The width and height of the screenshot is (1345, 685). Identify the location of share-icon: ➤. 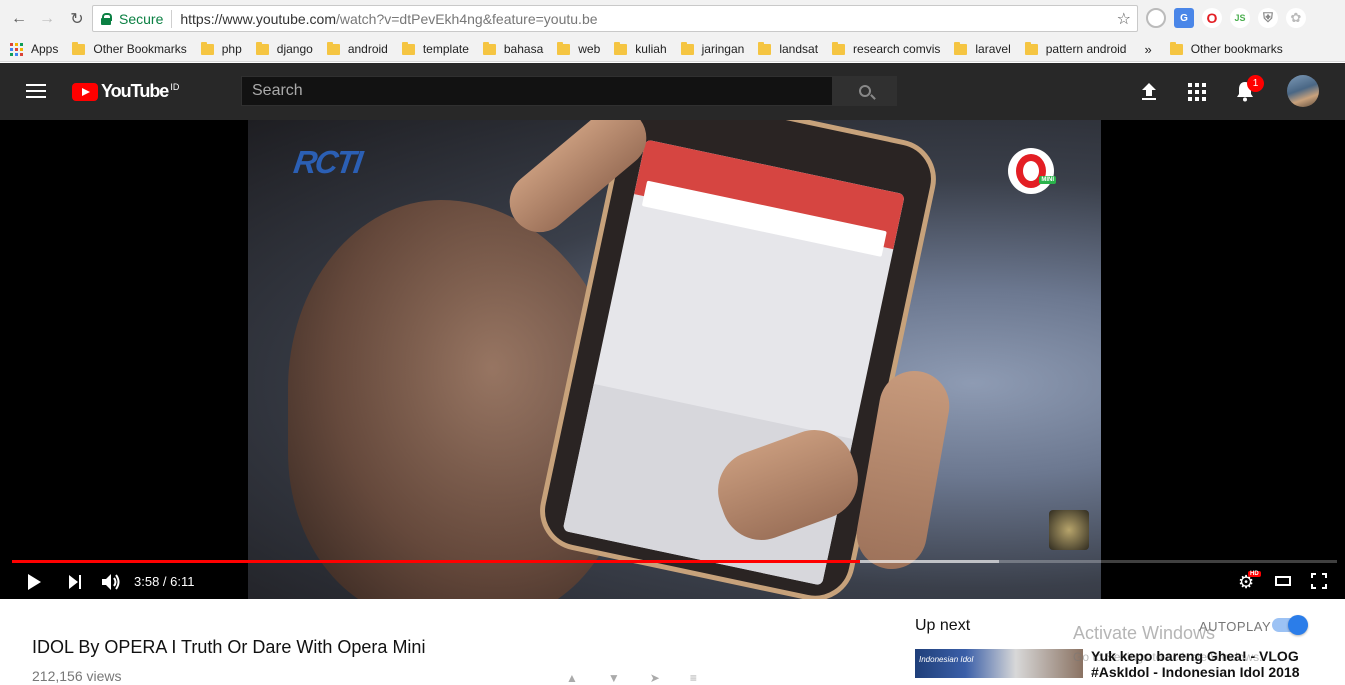
(655, 678).